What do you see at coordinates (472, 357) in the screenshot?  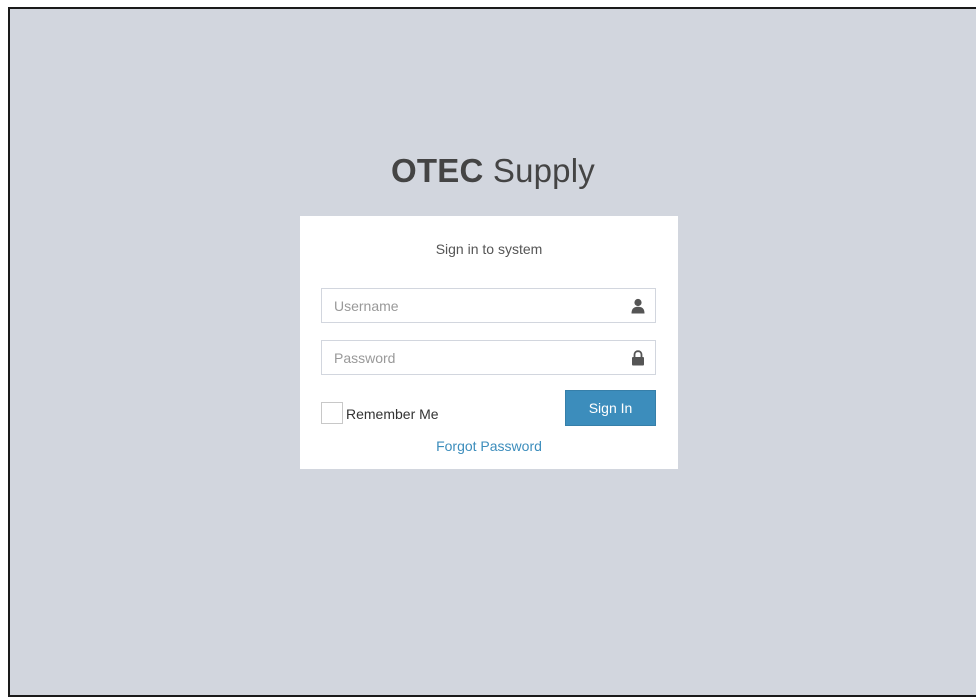 I see `password-input` at bounding box center [472, 357].